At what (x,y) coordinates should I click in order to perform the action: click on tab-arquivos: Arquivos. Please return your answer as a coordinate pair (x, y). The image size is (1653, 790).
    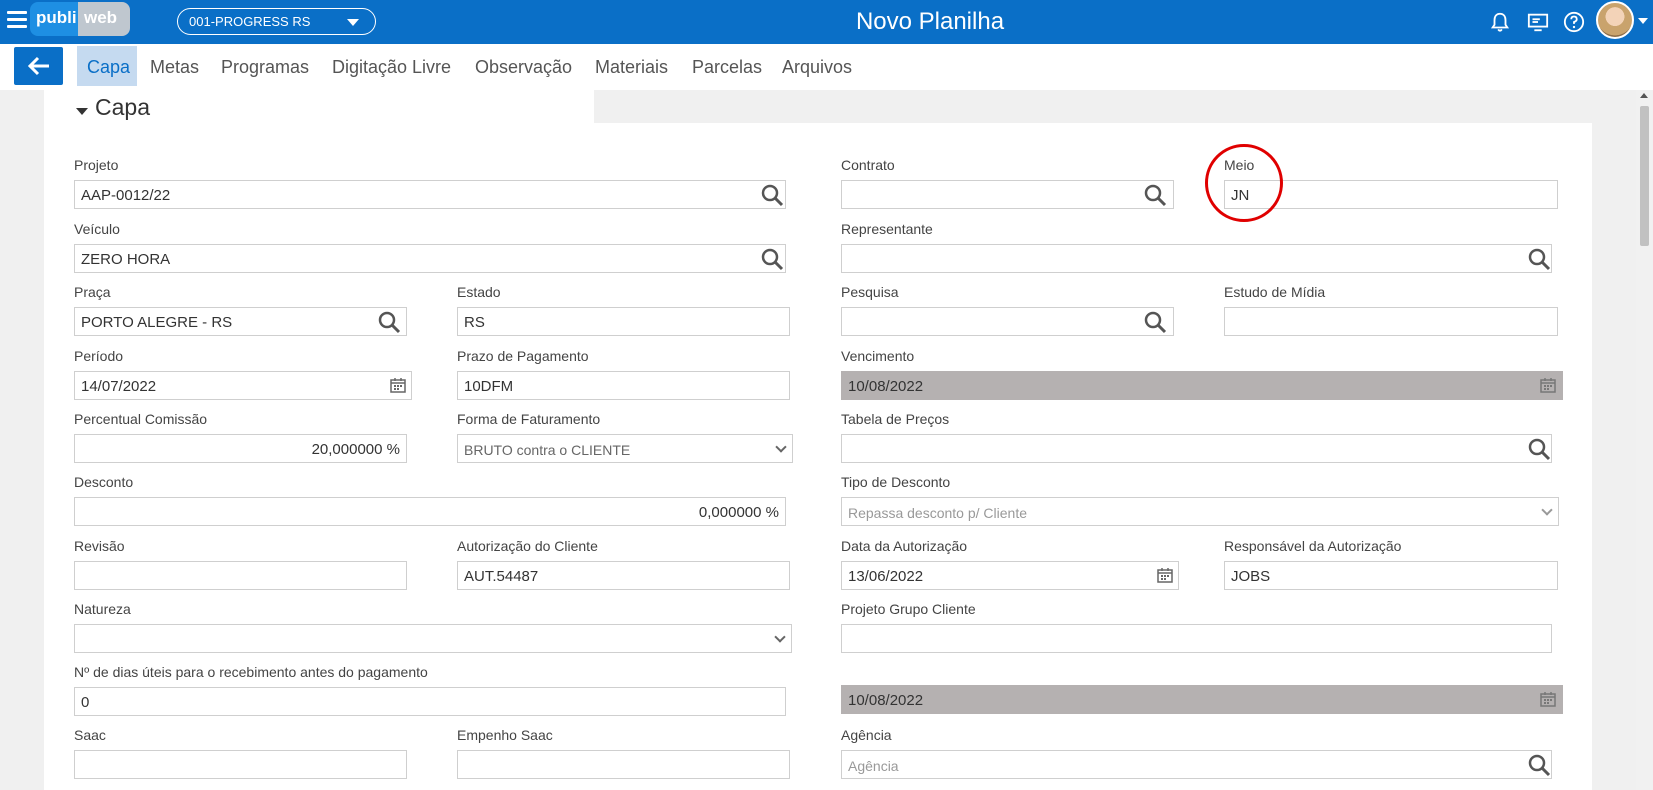
    Looking at the image, I should click on (817, 66).